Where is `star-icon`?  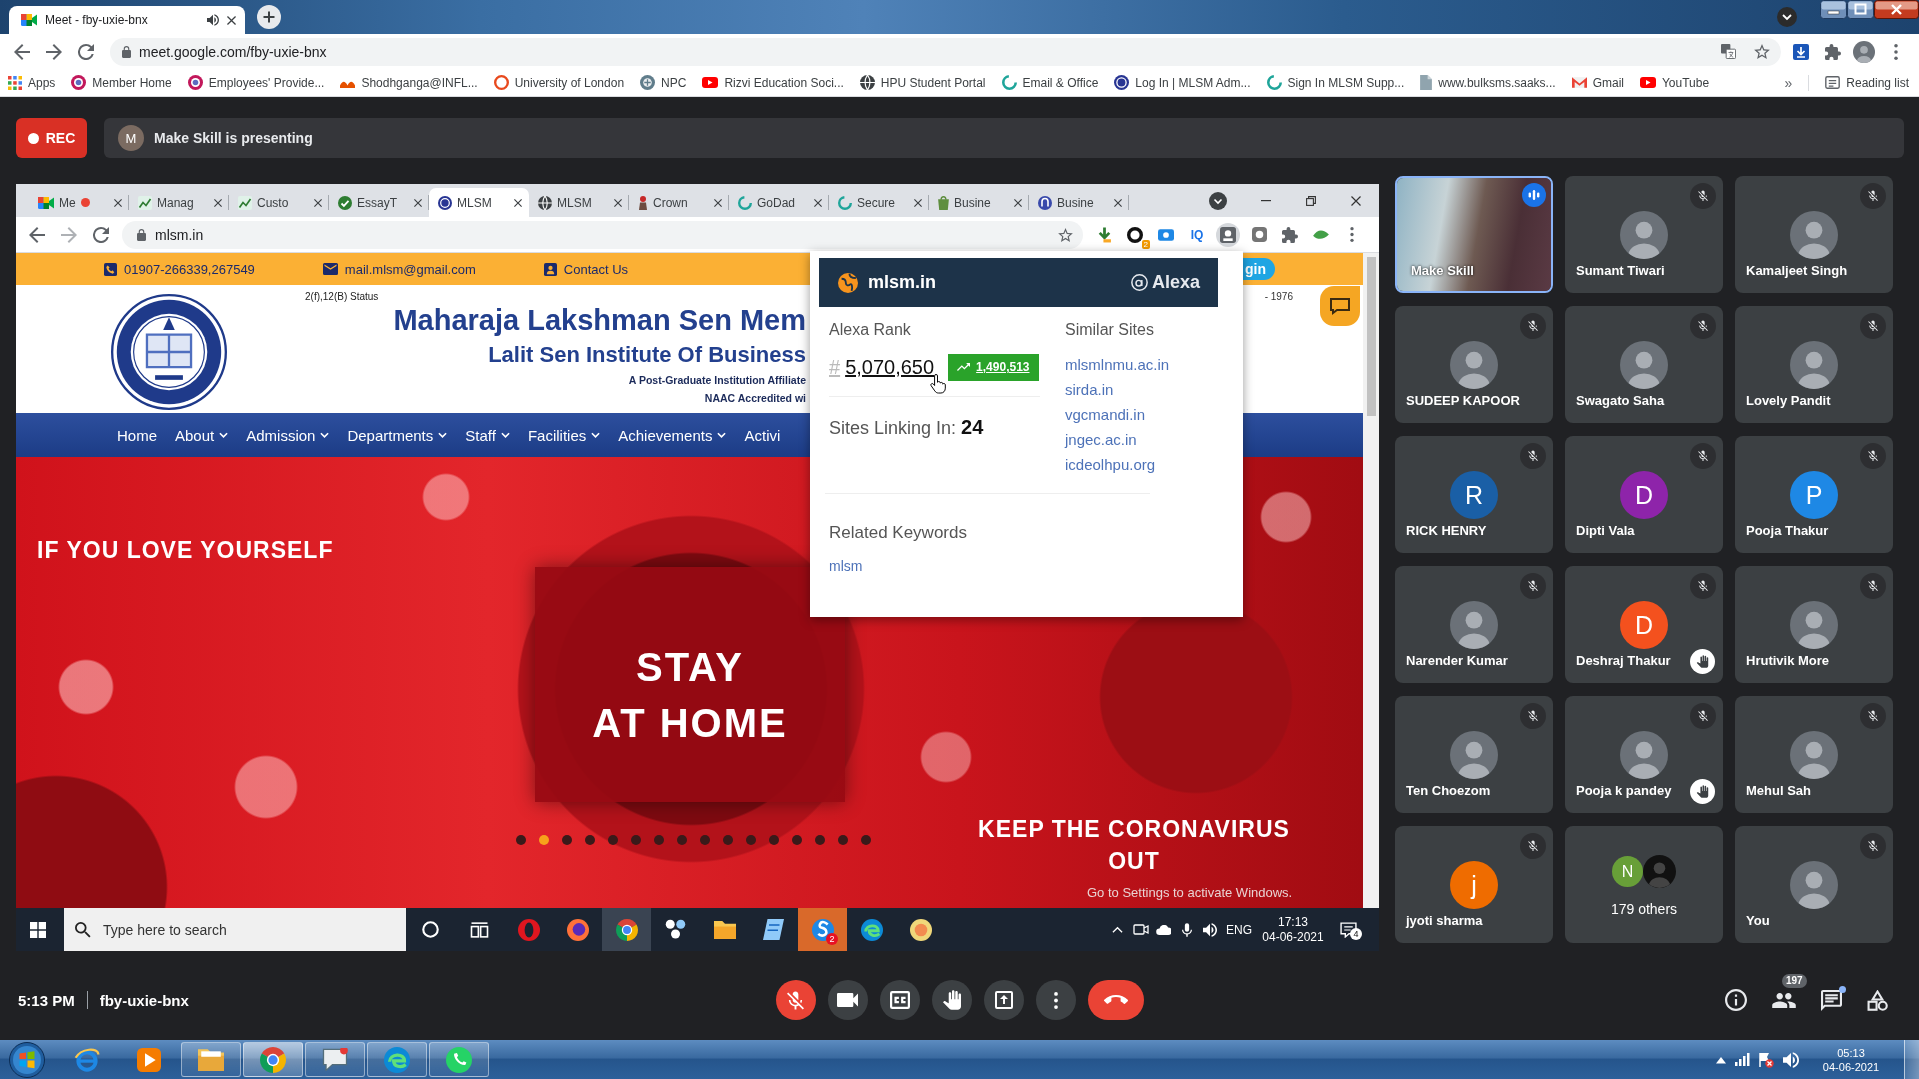
star-icon is located at coordinates (1065, 234).